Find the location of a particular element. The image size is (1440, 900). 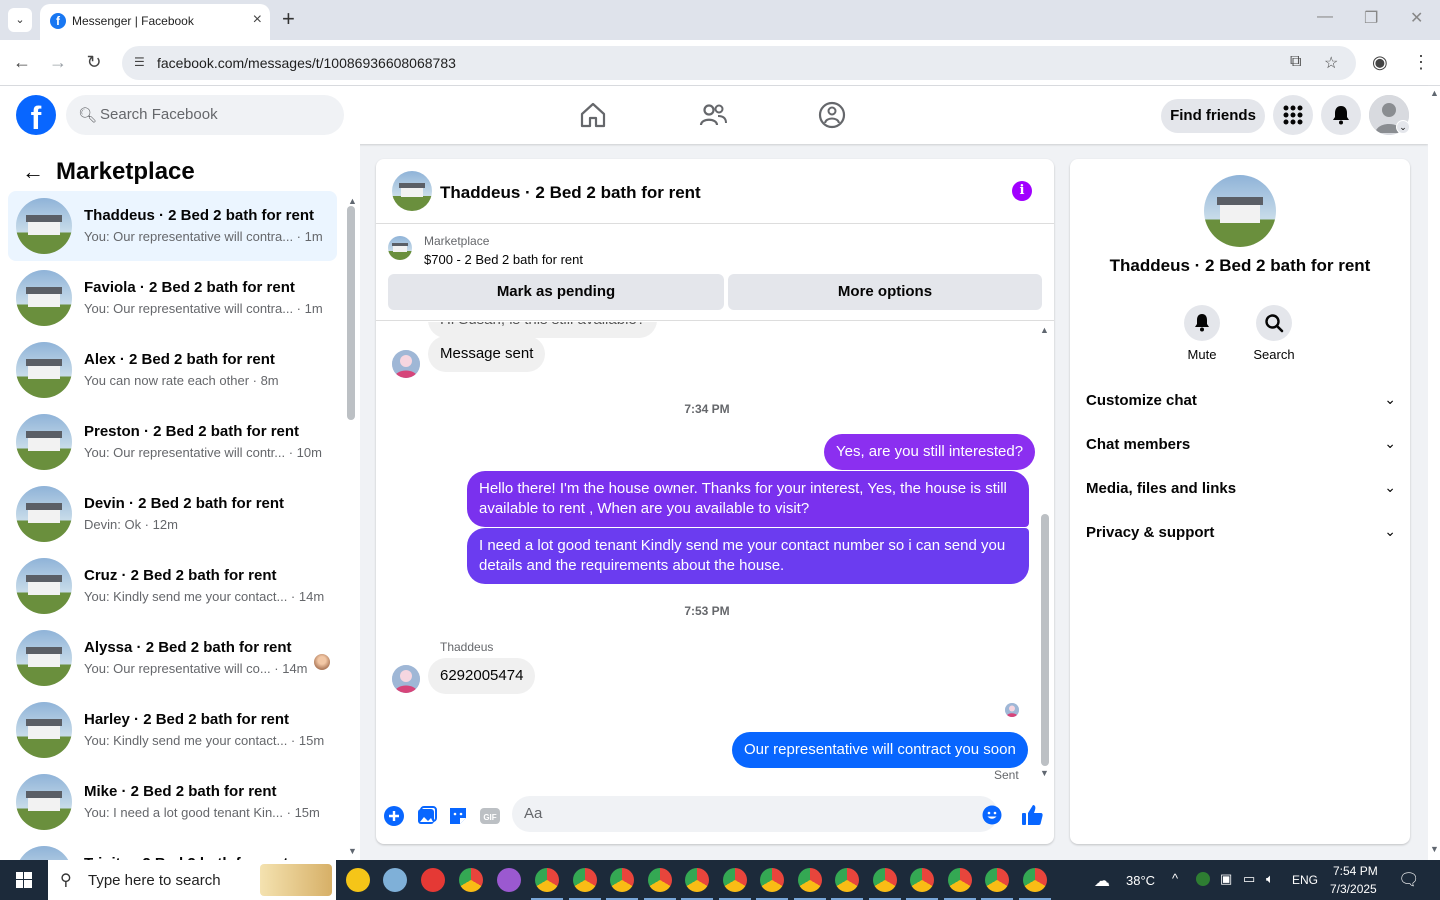

sidebar-scroll-thumb is located at coordinates (351, 313).